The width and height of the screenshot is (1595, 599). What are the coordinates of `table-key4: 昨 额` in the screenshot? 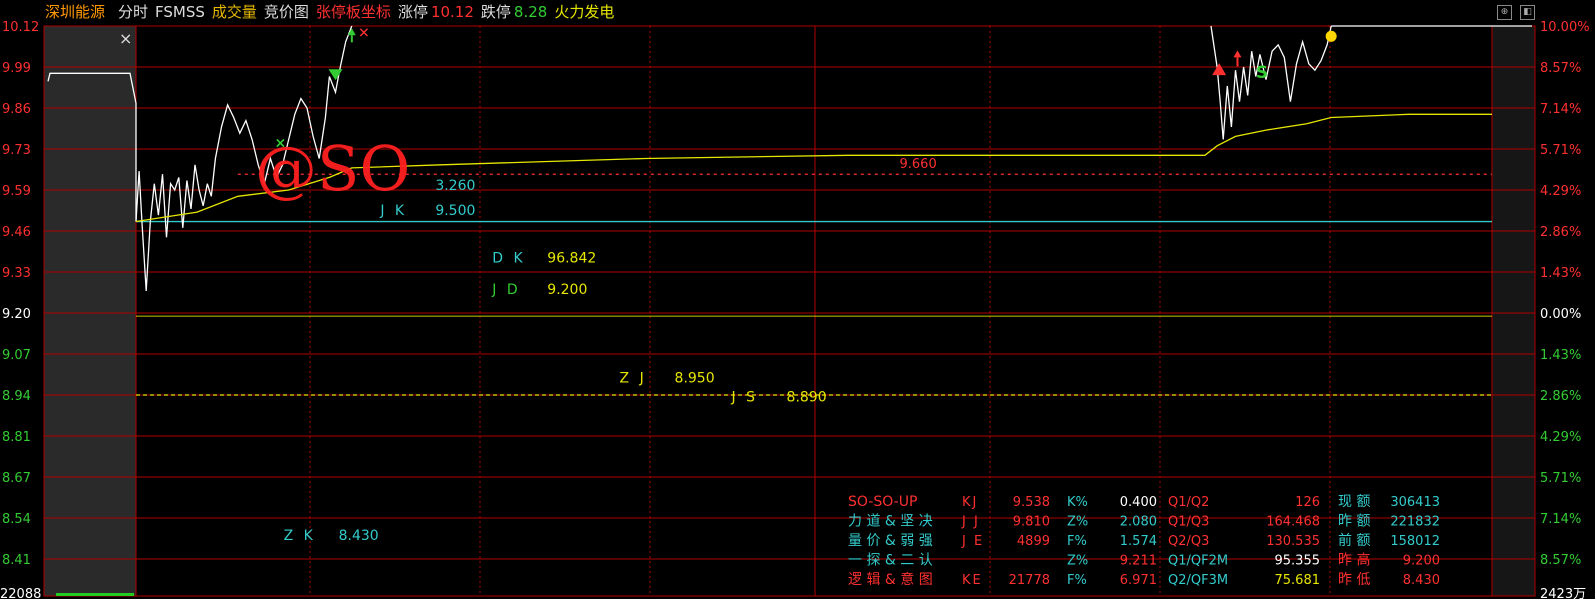 It's located at (1354, 522).